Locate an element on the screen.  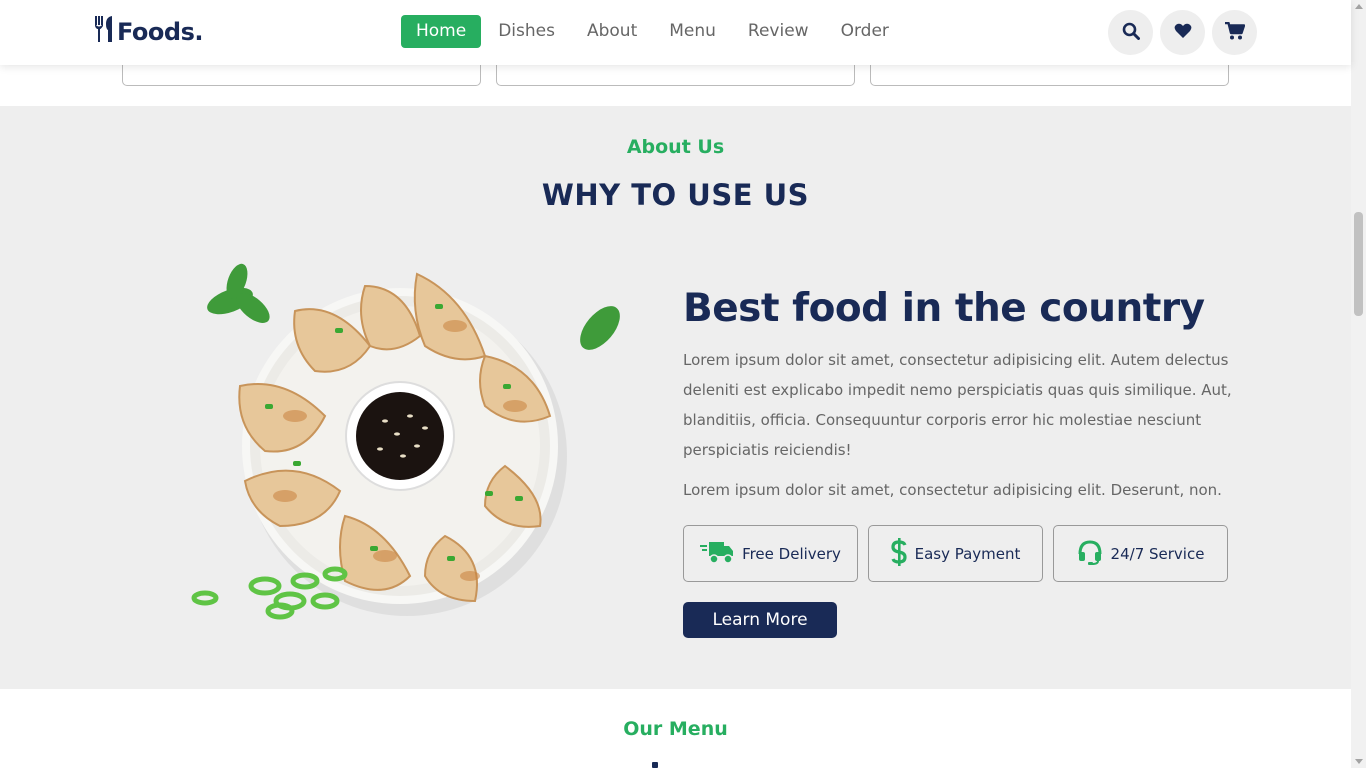
logo: Foods. is located at coordinates (148, 32).